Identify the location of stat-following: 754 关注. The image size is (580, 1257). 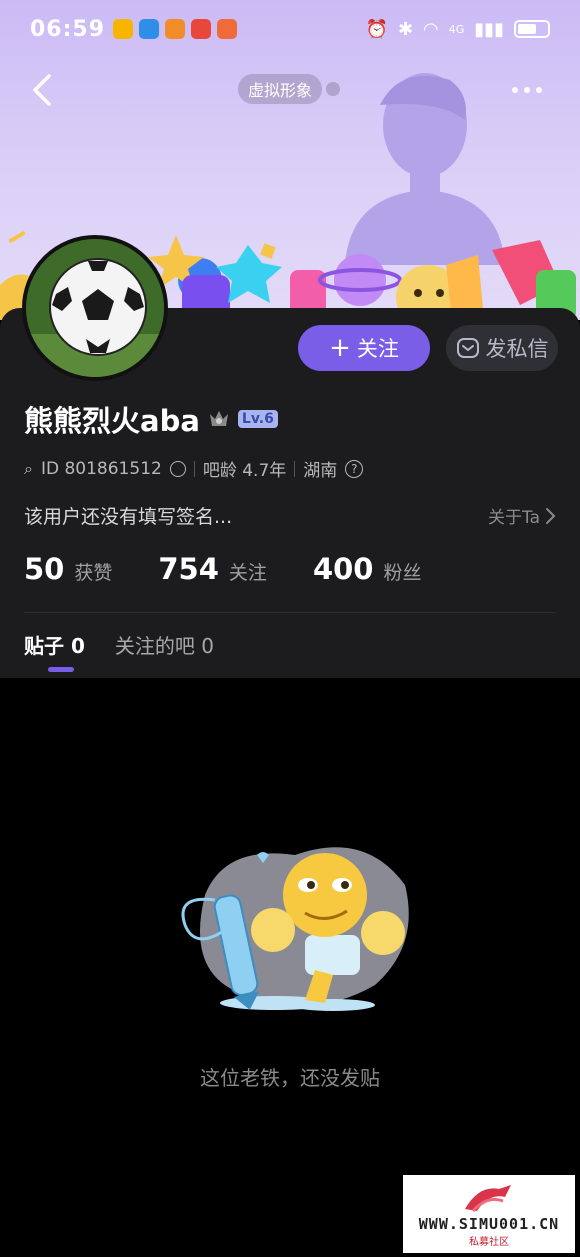
(212, 569).